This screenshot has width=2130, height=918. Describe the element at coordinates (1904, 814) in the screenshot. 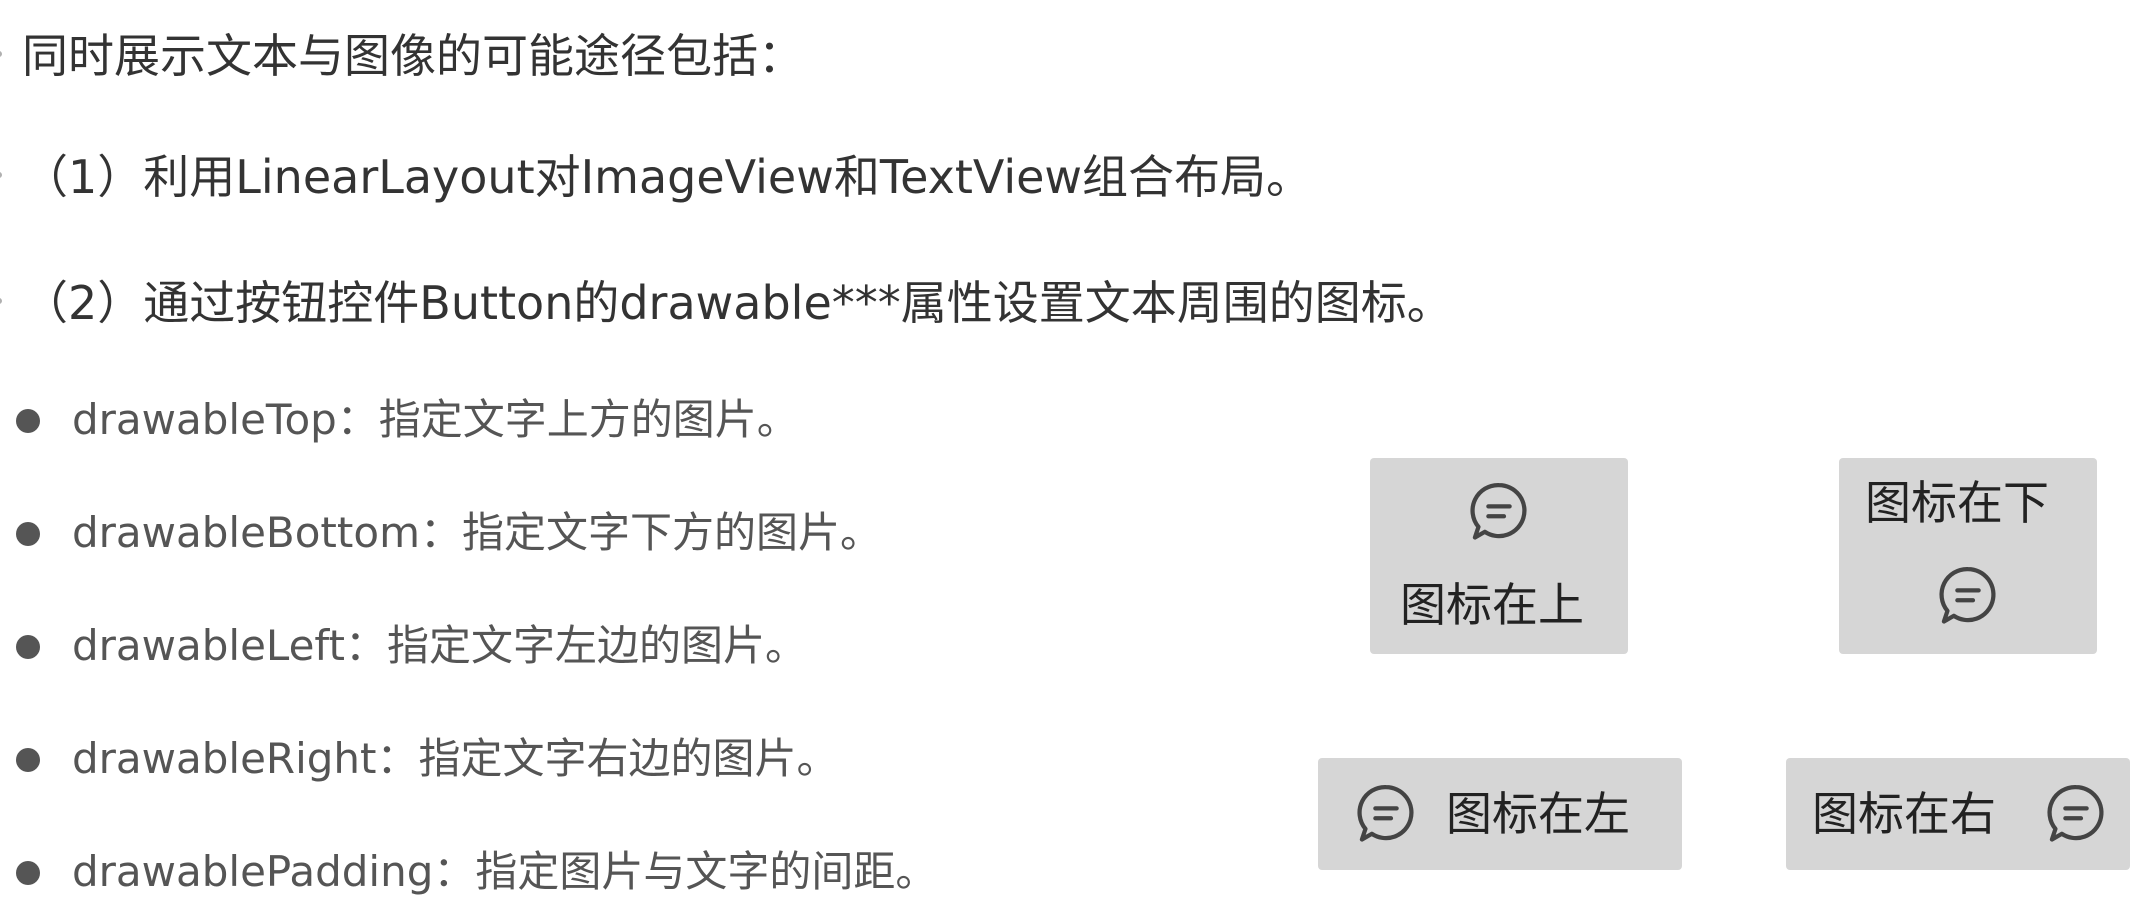

I see `button-label: 图标在右` at that location.